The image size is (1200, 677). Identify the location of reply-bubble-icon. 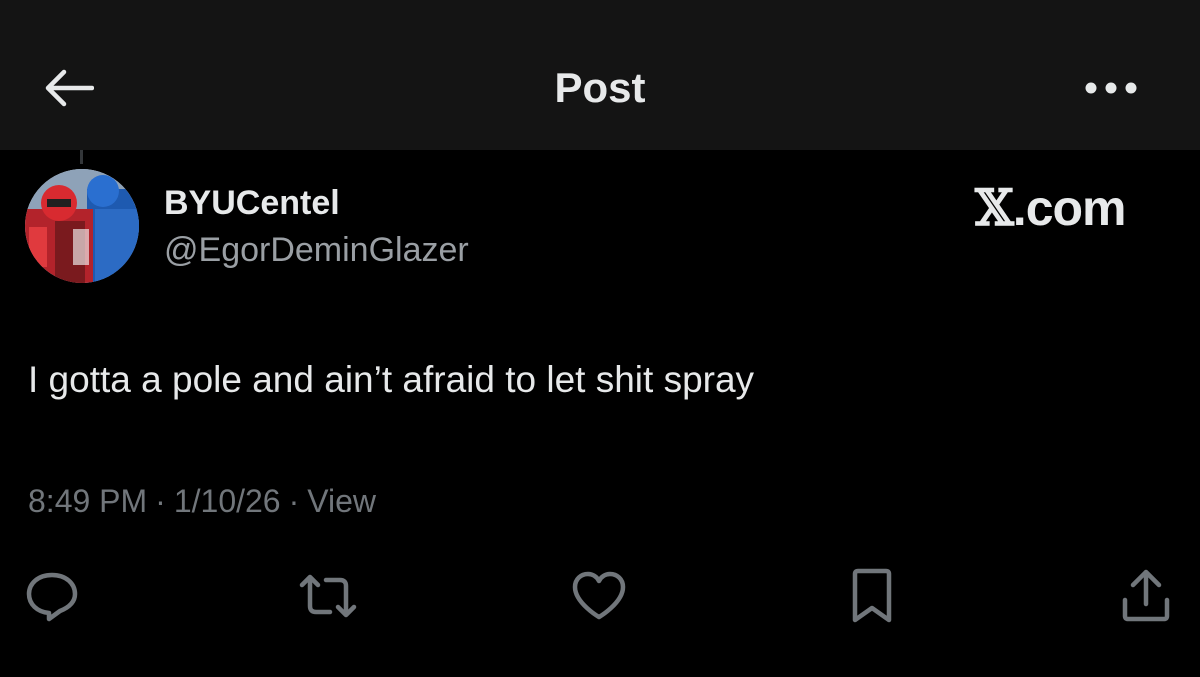
(52, 597).